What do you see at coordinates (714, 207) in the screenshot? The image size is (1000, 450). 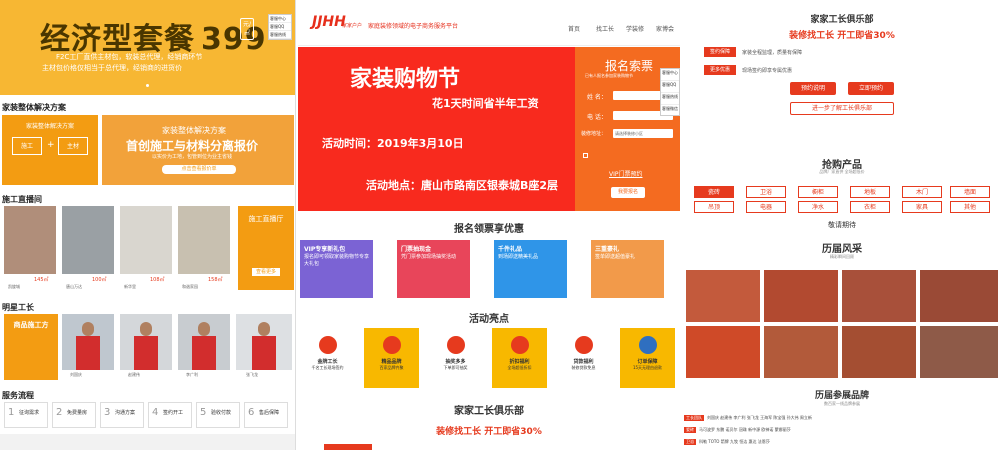 I see `product-tile-ceiling: 吊顶` at bounding box center [714, 207].